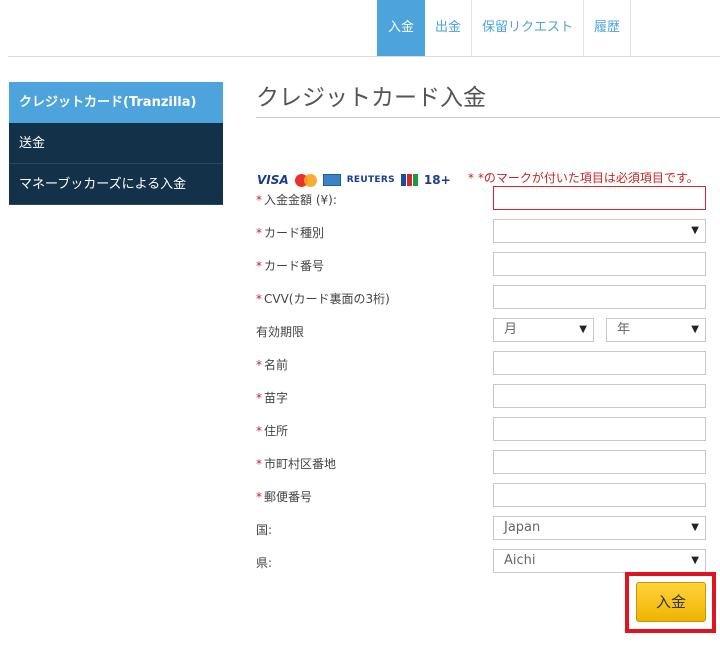 This screenshot has height=656, width=720. What do you see at coordinates (273, 180) in the screenshot?
I see `visa-logo: VISA` at bounding box center [273, 180].